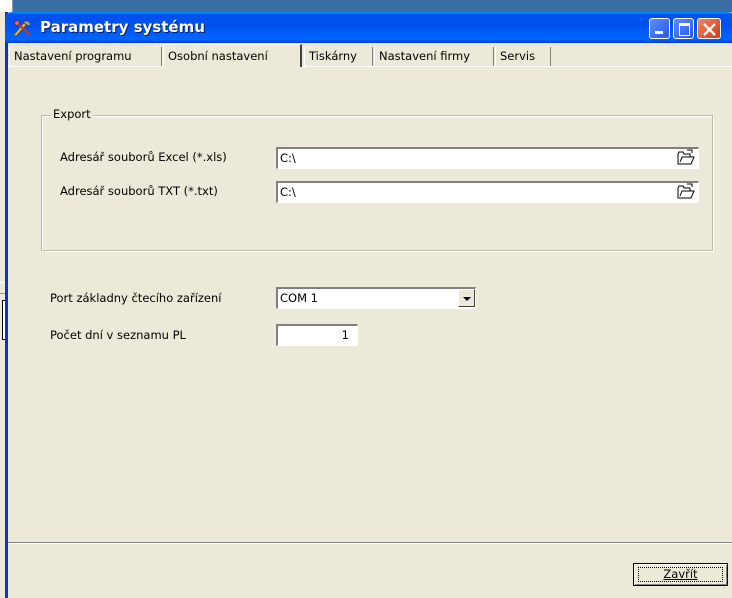  I want to click on minimize-button, so click(659, 28).